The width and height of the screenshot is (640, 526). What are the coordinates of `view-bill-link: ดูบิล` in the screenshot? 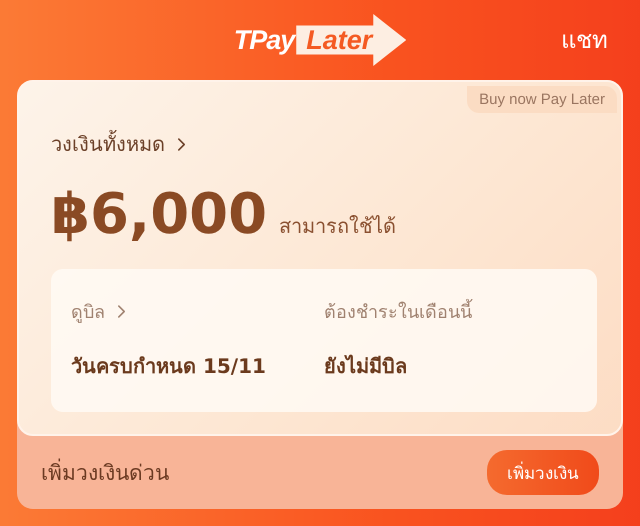 It's located at (197, 311).